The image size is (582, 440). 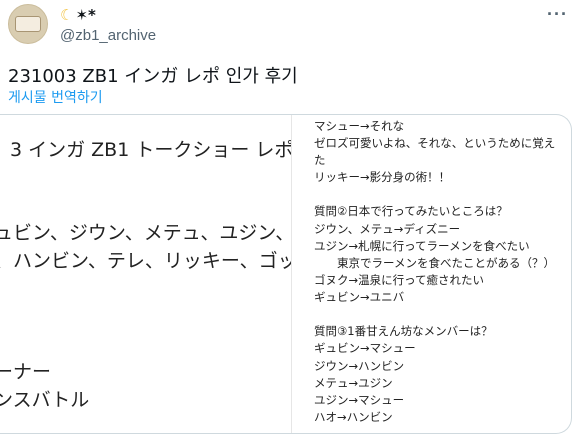 I want to click on avatar-logo-icon, so click(x=28, y=24).